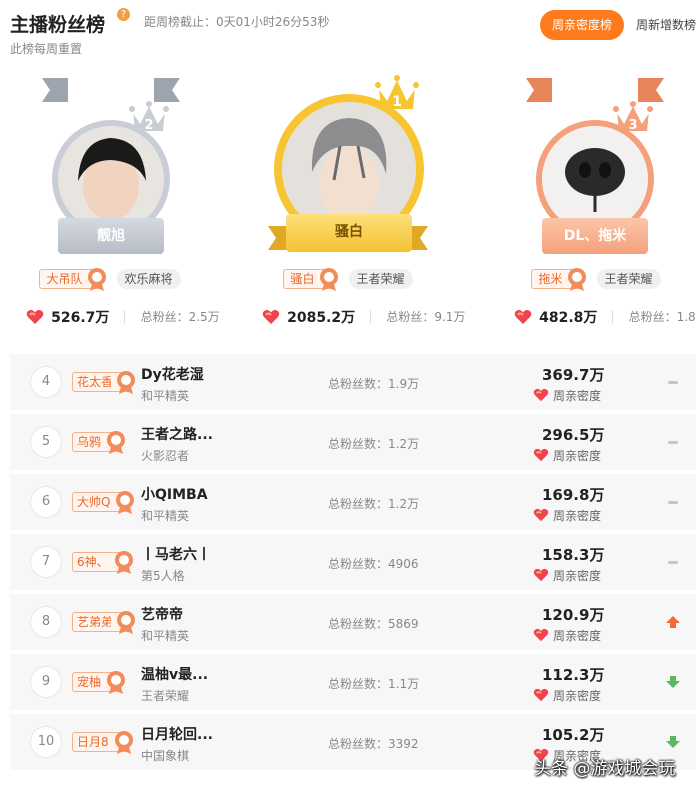  What do you see at coordinates (180, 317) in the screenshot?
I see `total-fans: 总粉丝：2.5万` at bounding box center [180, 317].